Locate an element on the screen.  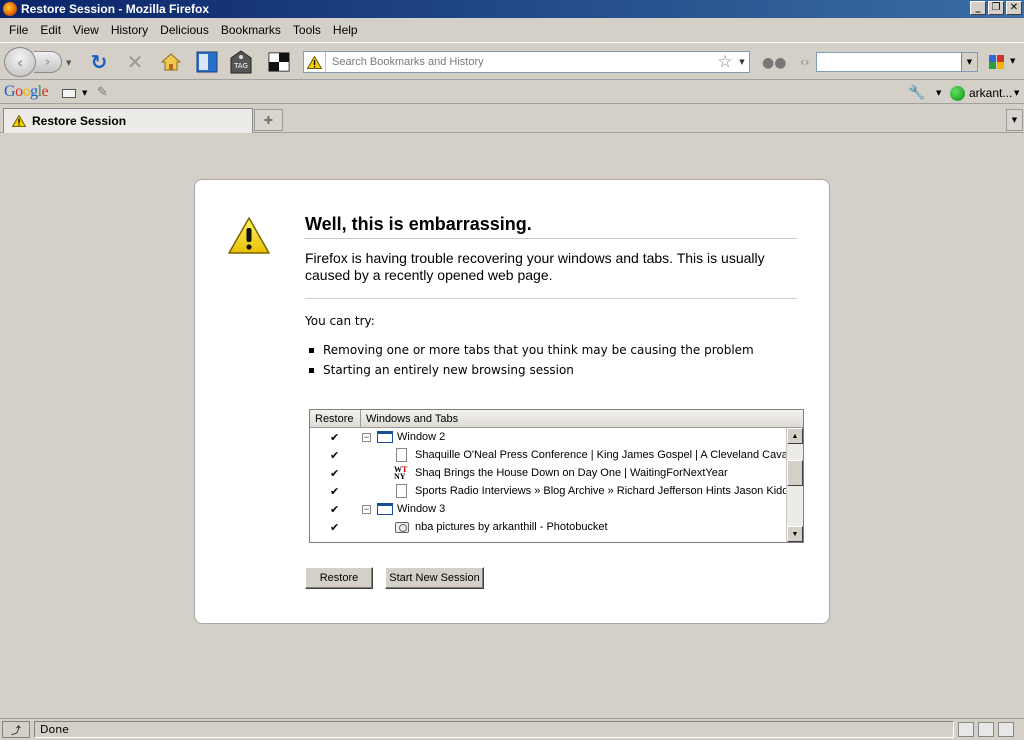
google-logo: Google is located at coordinates (26, 92).